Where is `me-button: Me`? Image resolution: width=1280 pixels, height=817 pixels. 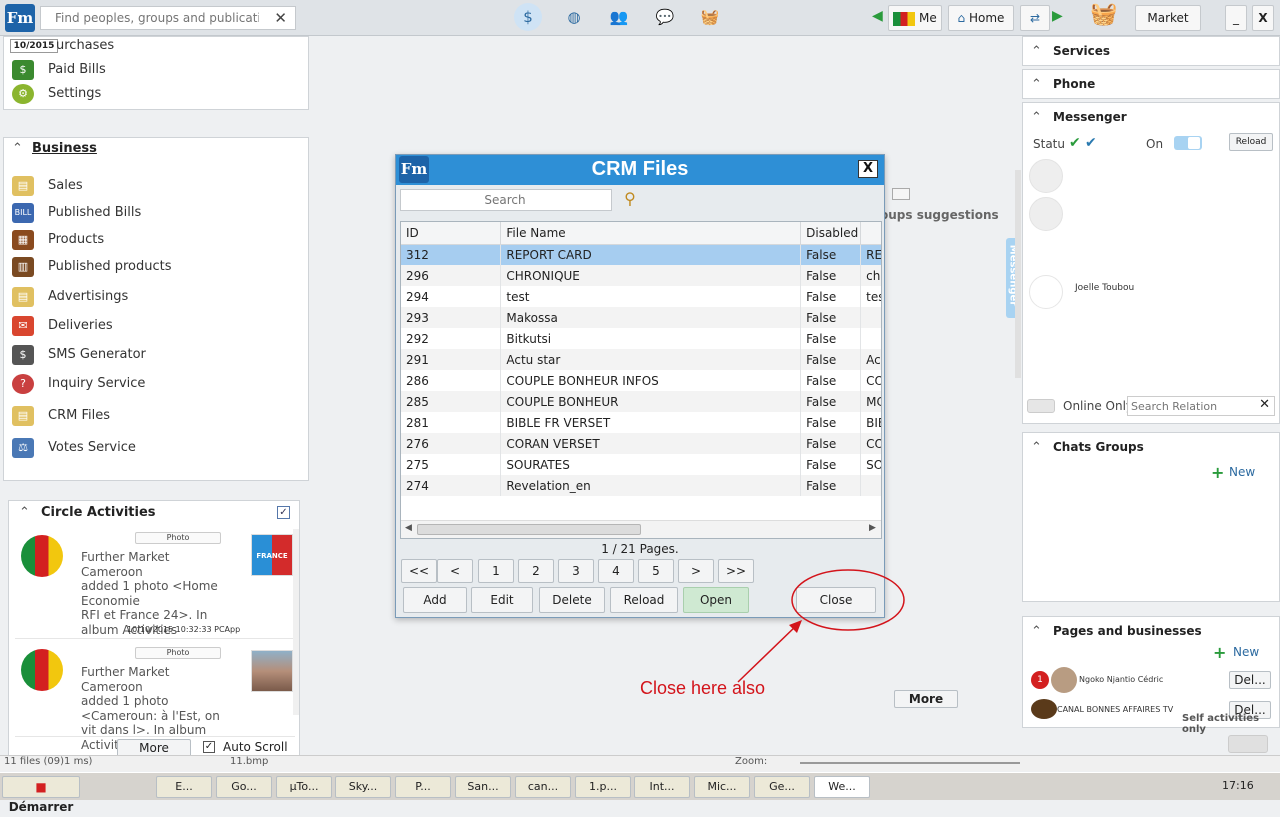
me-button: Me is located at coordinates (915, 18).